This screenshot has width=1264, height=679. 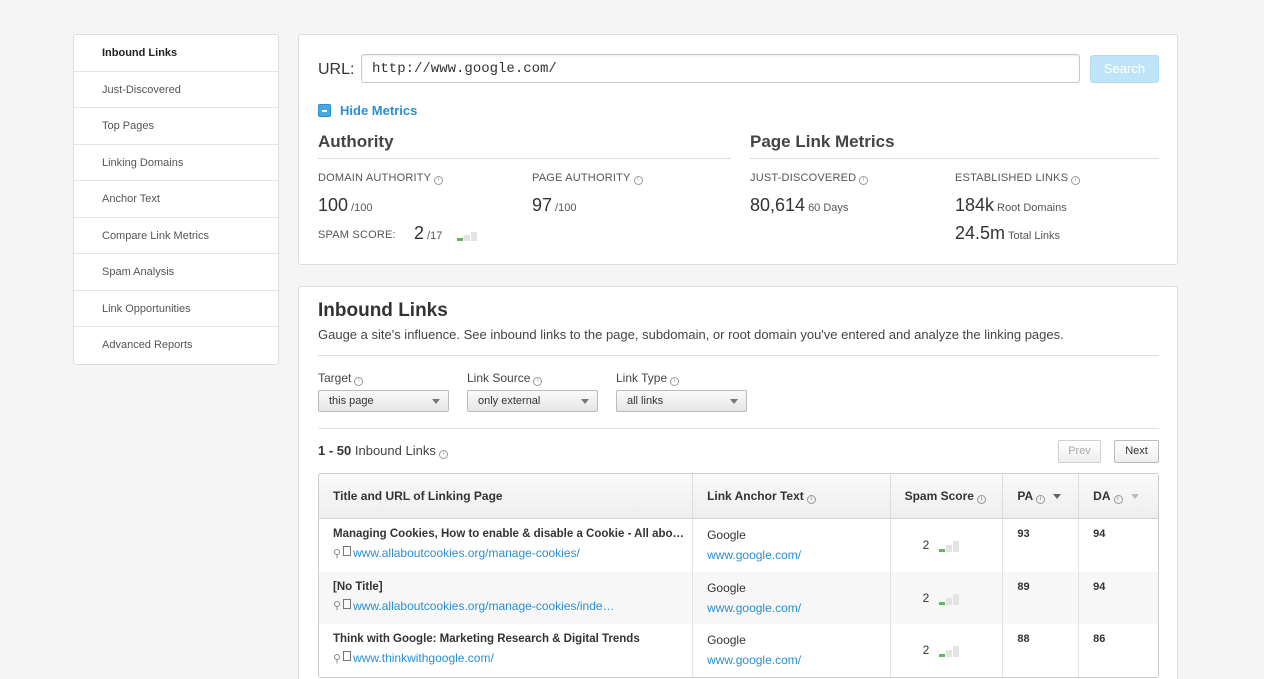 I want to click on cell-spam-score: 2, so click(x=947, y=597).